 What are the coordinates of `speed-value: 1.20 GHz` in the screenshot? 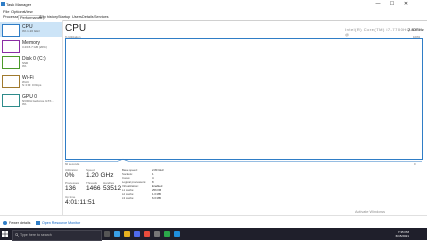 It's located at (100, 175).